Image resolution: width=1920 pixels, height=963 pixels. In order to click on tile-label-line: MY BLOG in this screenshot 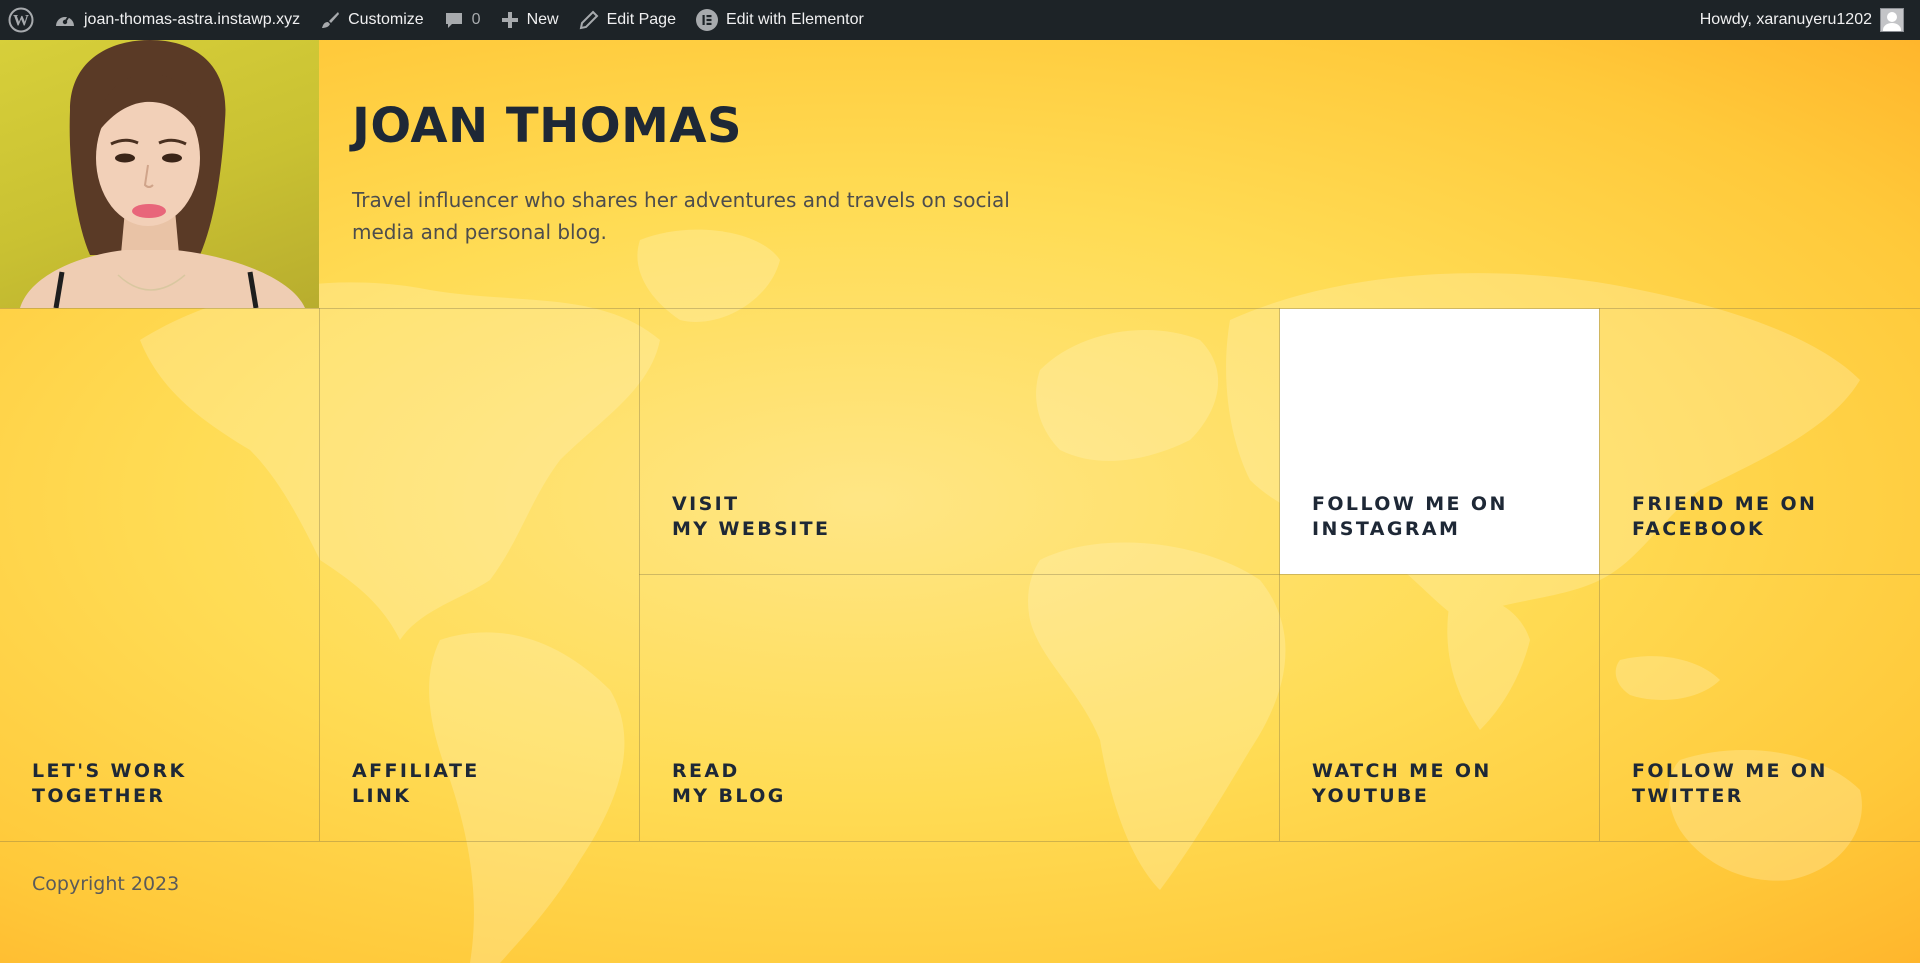, I will do `click(729, 796)`.